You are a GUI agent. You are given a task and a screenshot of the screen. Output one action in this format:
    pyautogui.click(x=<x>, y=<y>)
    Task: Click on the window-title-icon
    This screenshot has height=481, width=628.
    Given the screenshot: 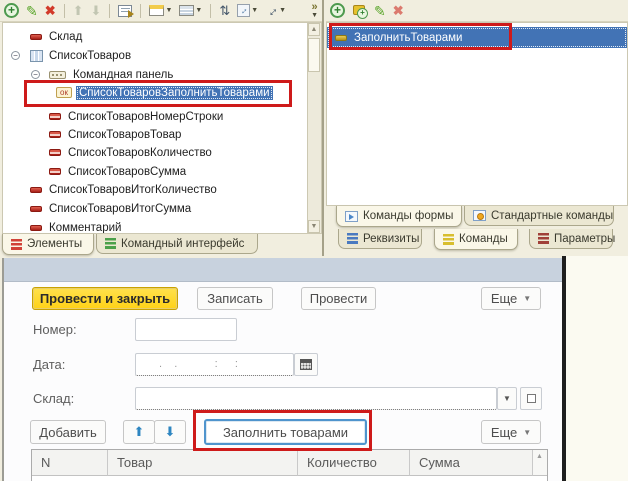 What is the action you would take?
    pyautogui.click(x=157, y=10)
    